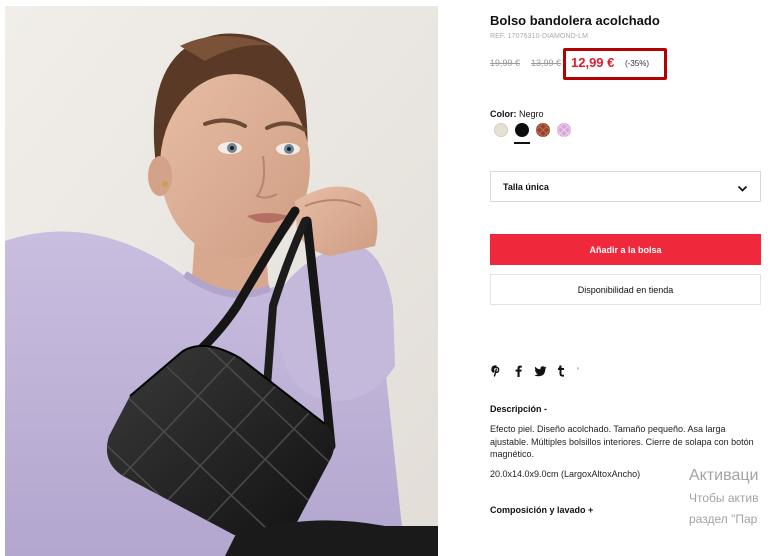  I want to click on tumblr-icon, so click(561, 371).